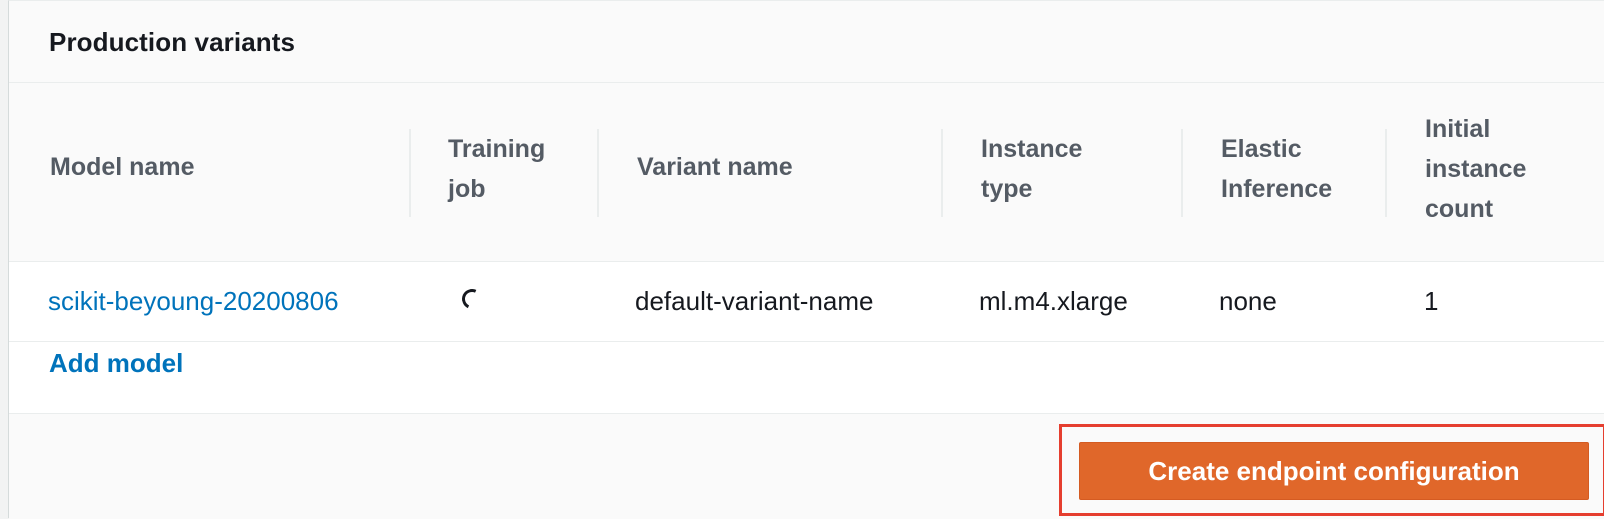 The height and width of the screenshot is (519, 1604). I want to click on panel-title: Production variants, so click(172, 42).